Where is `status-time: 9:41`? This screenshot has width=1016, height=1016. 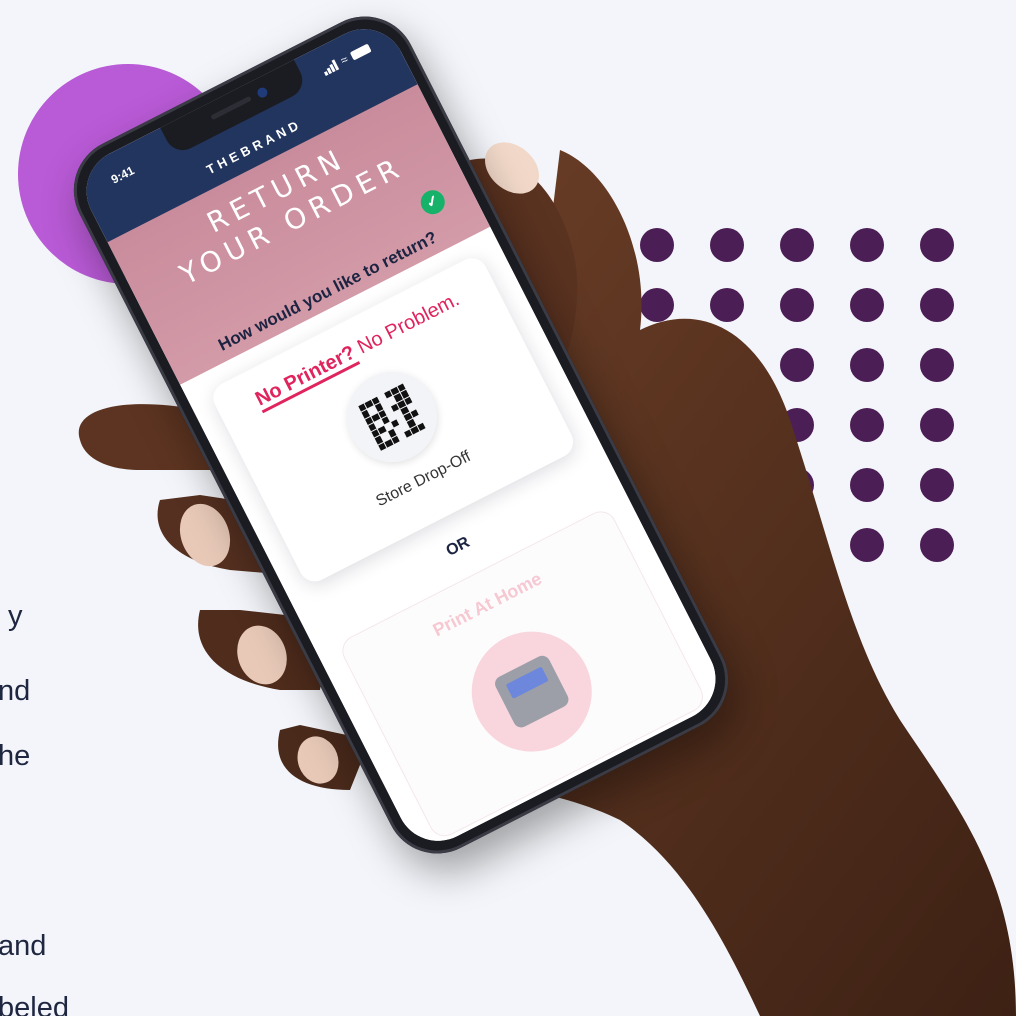 status-time: 9:41 is located at coordinates (122, 175).